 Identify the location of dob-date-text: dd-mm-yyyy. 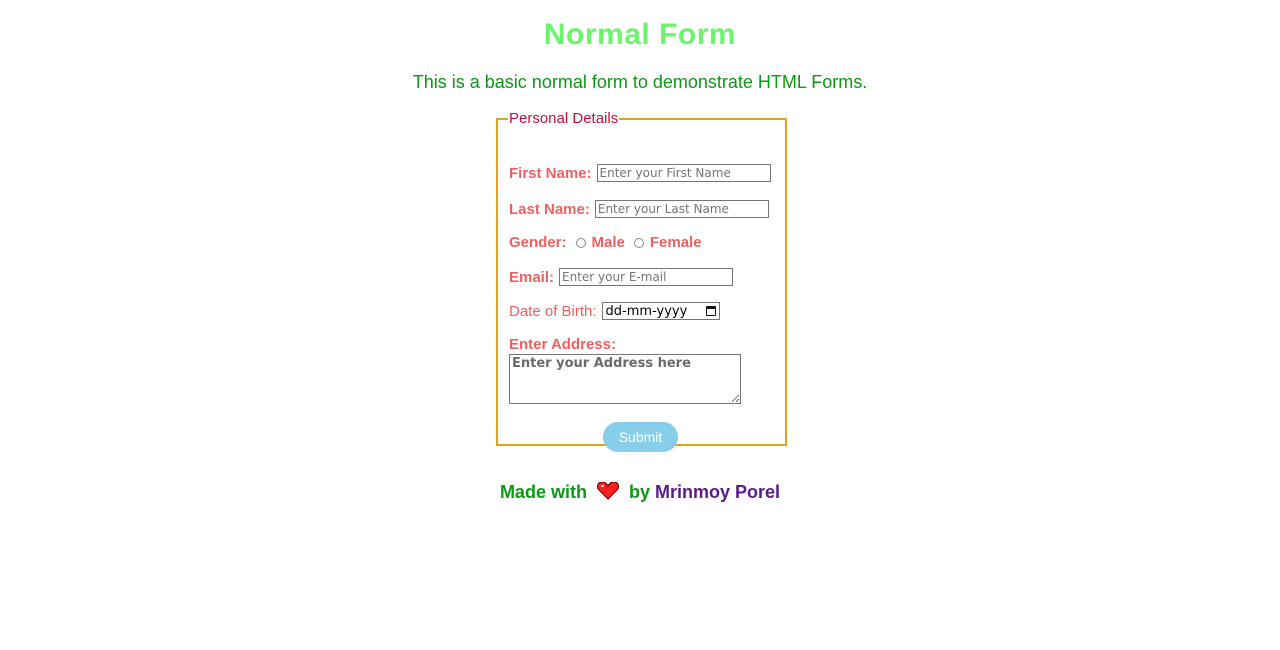
(646, 311).